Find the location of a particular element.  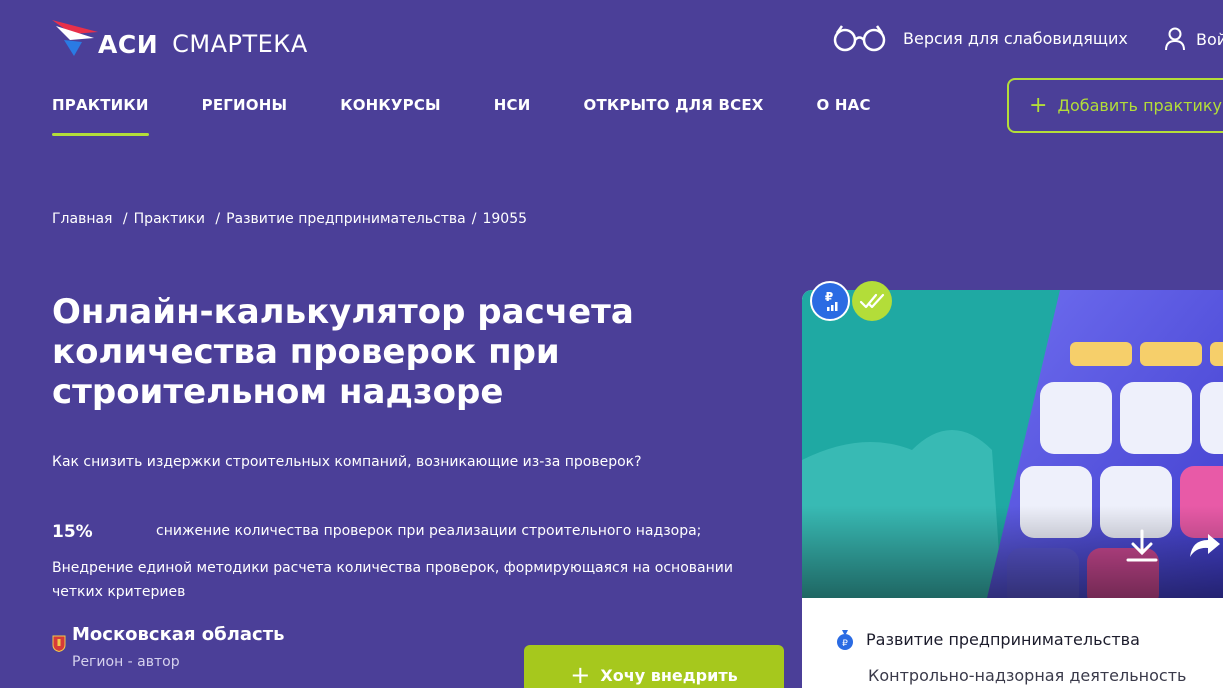

nav-label-about: О НАС is located at coordinates (843, 105).